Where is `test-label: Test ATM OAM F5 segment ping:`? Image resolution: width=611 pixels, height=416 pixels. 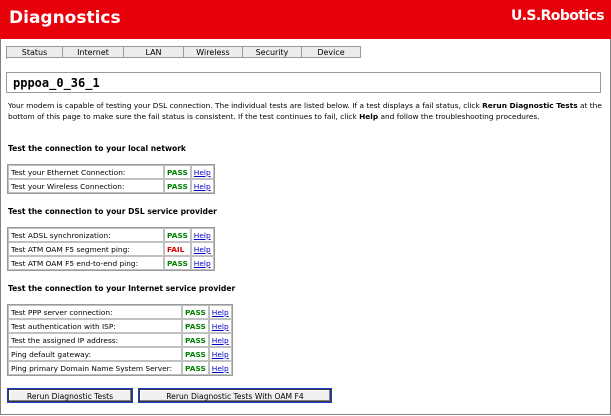 test-label: Test ATM OAM F5 segment ping: is located at coordinates (86, 249).